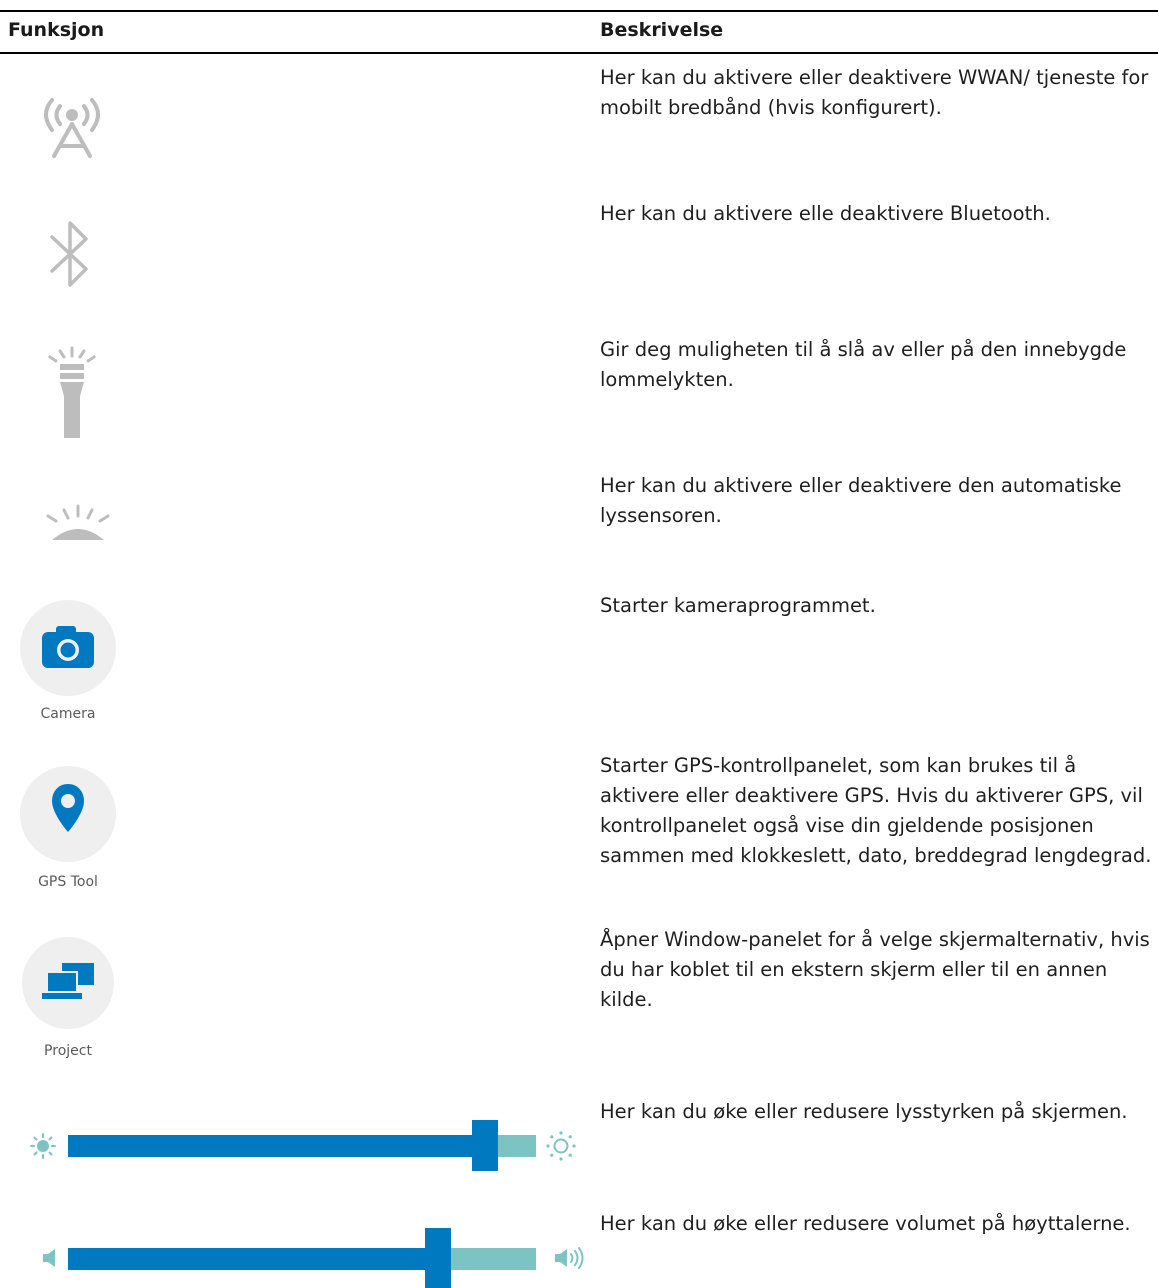 The image size is (1158, 1288). Describe the element at coordinates (68, 1051) in the screenshot. I see `tile-label-project: Project` at that location.